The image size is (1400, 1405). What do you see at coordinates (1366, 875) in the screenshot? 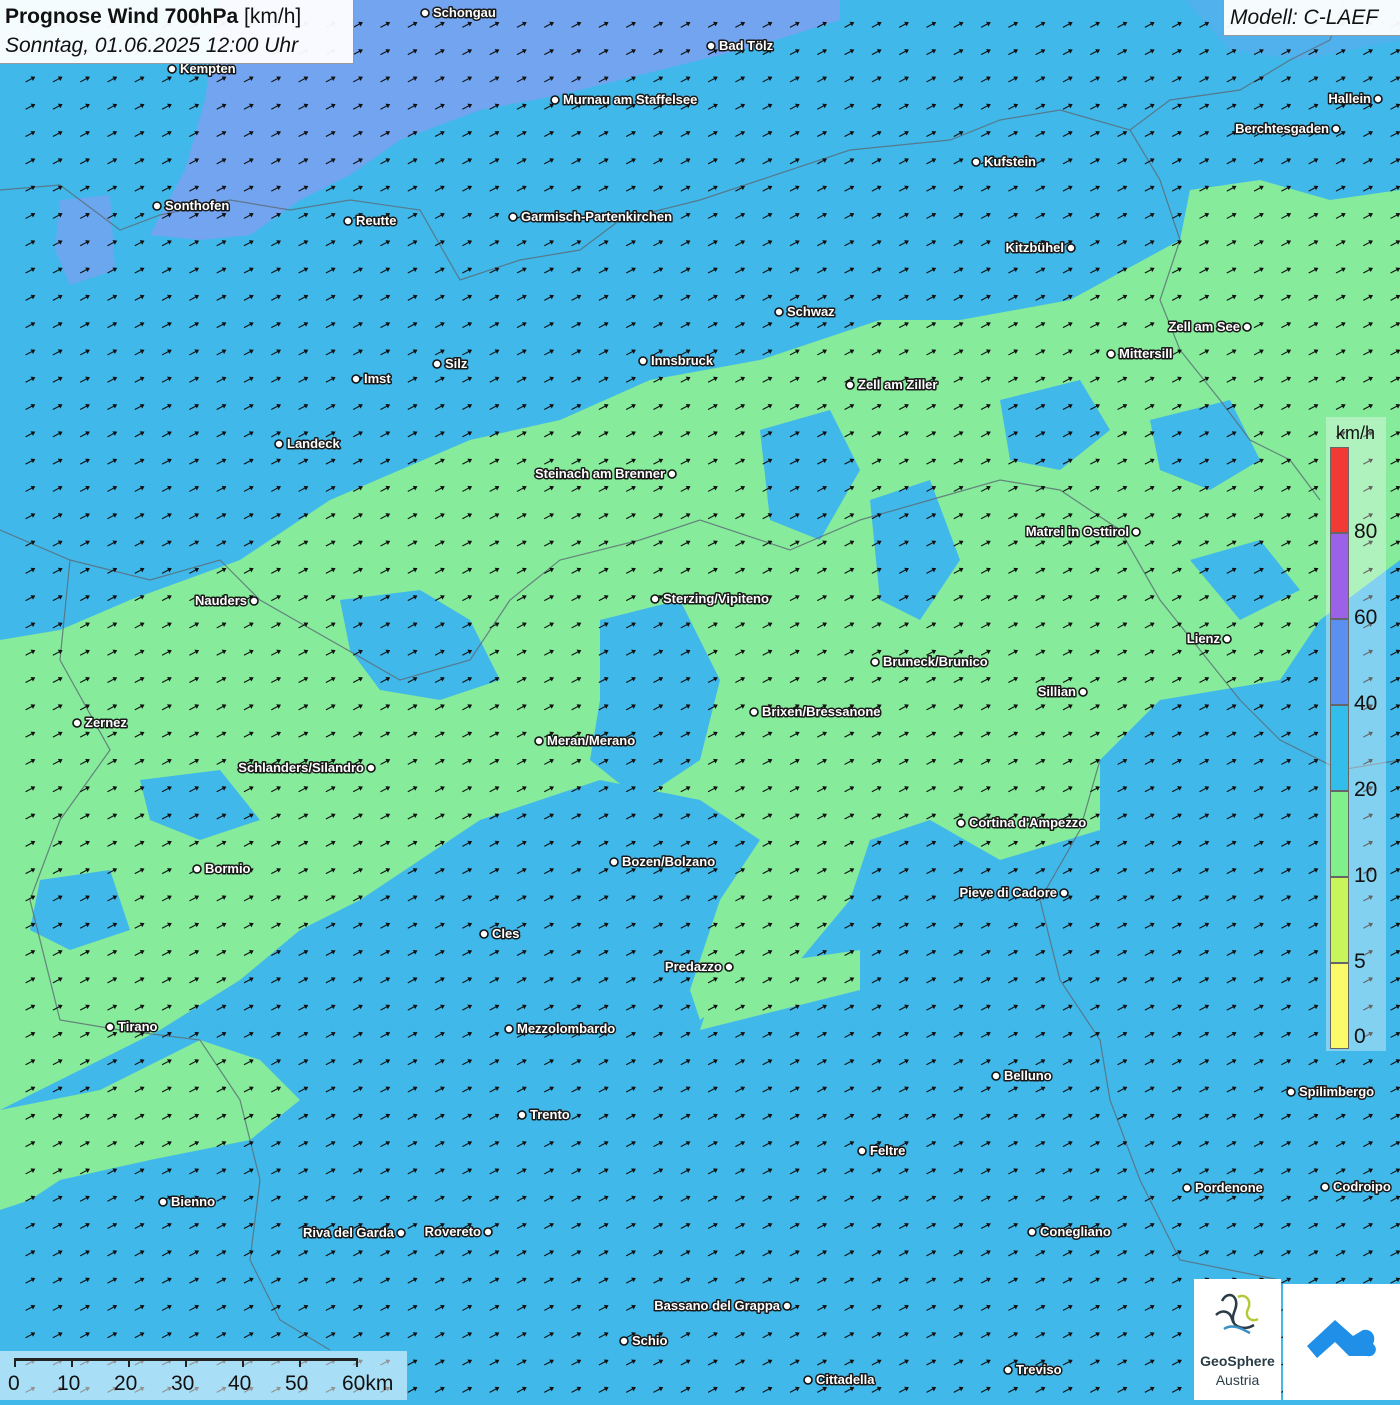
I see `legend-label: 10` at bounding box center [1366, 875].